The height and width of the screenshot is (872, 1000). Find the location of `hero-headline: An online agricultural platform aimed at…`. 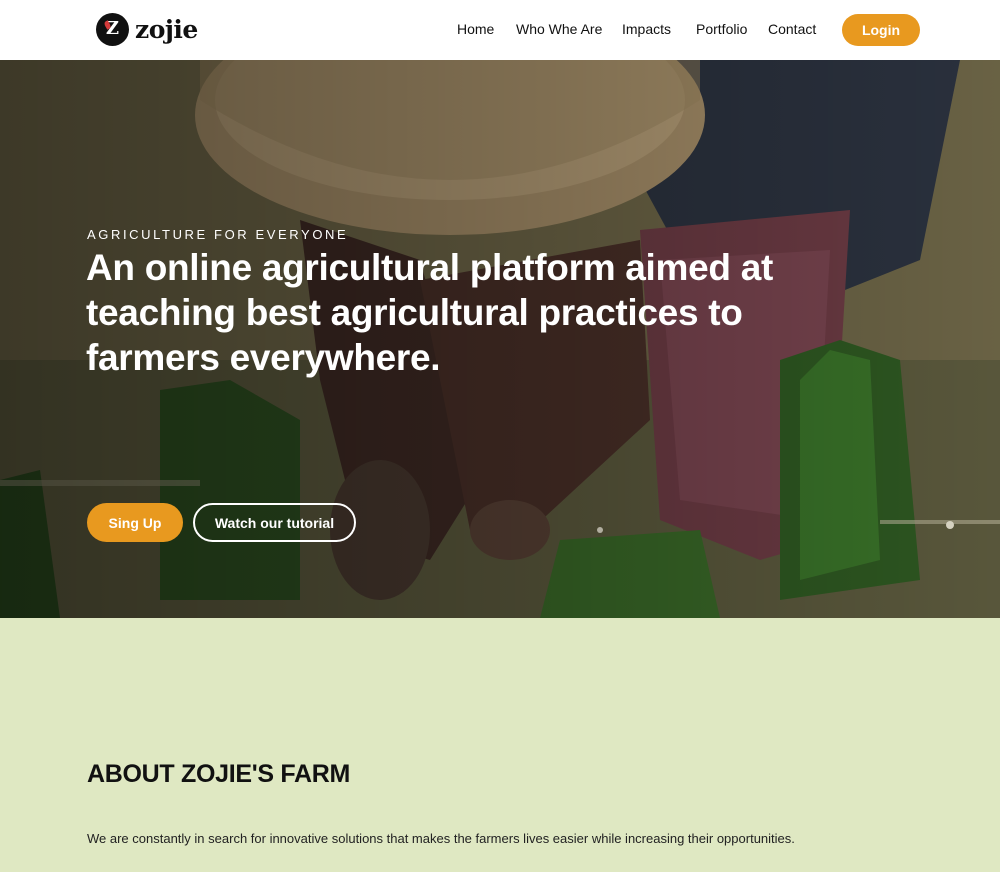

hero-headline: An online agricultural platform aimed at… is located at coordinates (429, 312).